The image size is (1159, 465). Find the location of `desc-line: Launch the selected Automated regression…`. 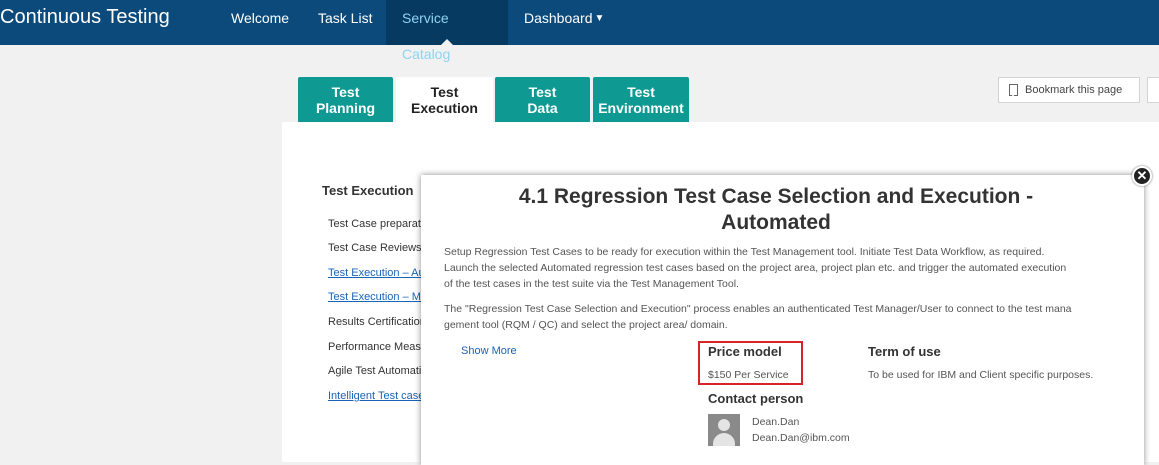

desc-line: Launch the selected Automated regression… is located at coordinates (755, 268).